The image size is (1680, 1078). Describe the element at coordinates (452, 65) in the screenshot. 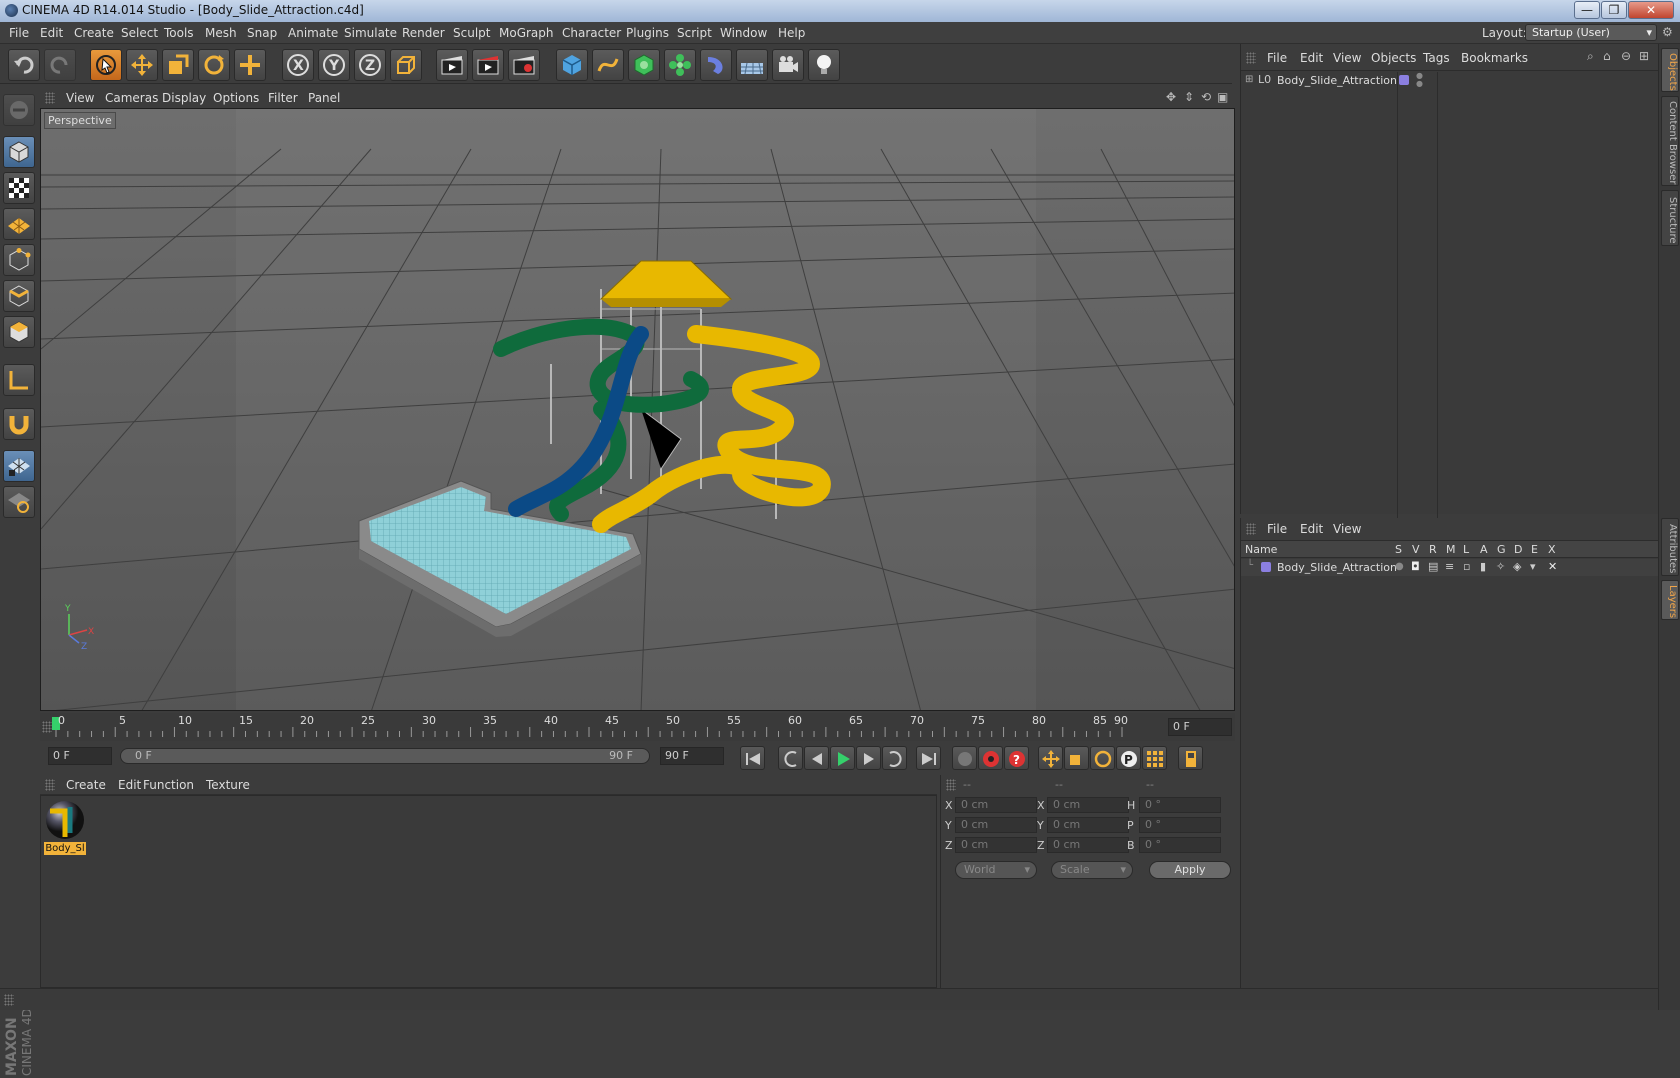

I see `render-view-button` at that location.